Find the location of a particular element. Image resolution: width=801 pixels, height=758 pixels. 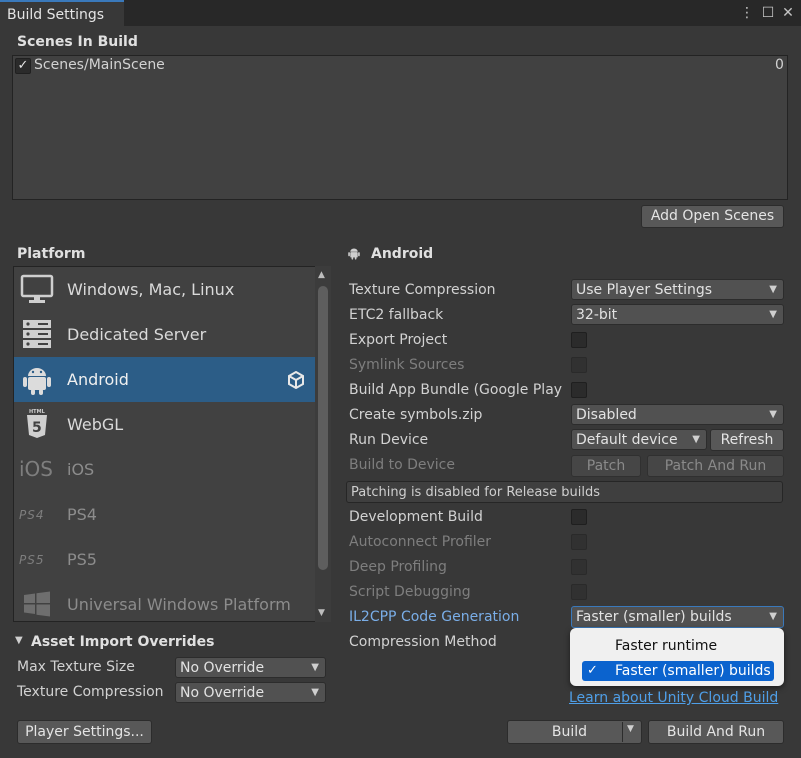

scene-checkbox: ✓ is located at coordinates (23, 66).